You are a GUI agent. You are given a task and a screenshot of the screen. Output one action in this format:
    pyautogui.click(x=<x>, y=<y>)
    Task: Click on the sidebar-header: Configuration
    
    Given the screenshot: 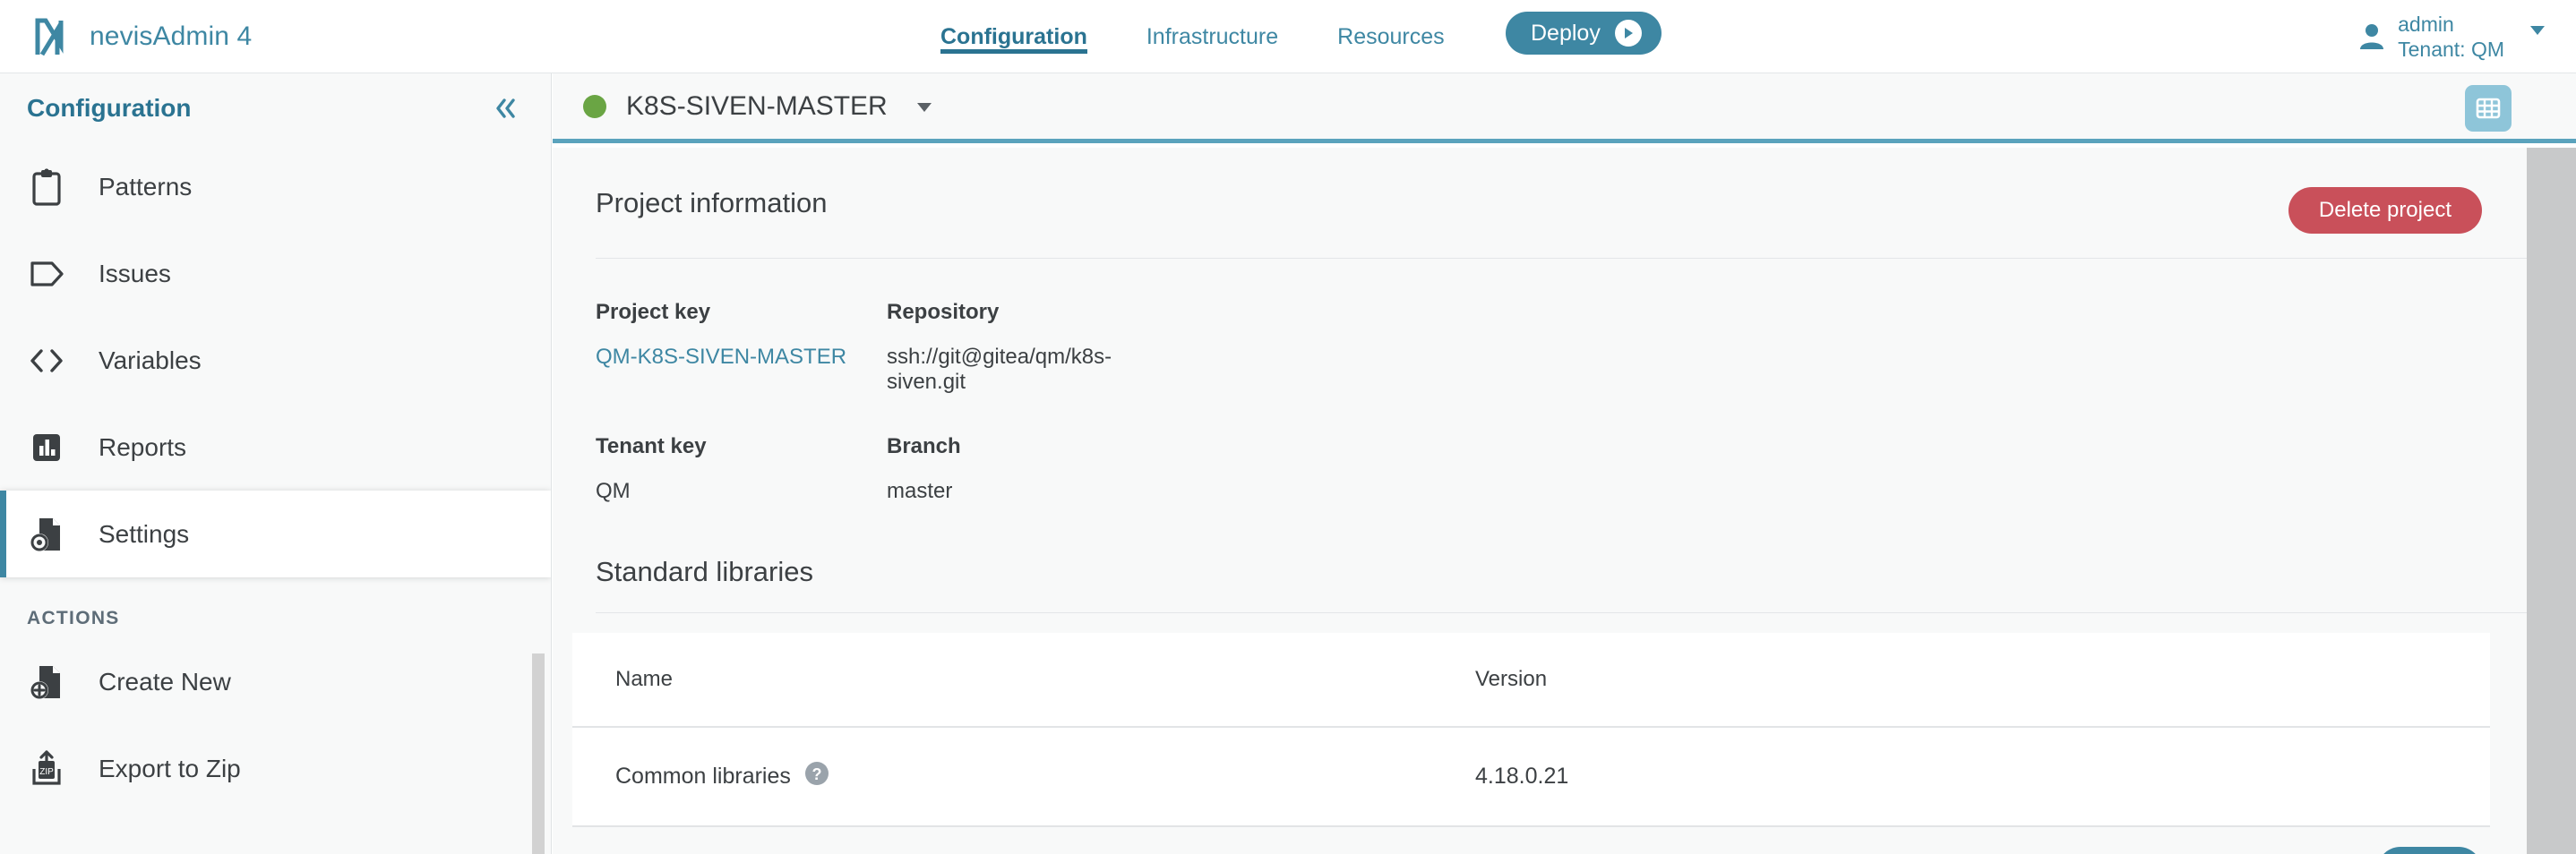 What is the action you would take?
    pyautogui.click(x=275, y=108)
    